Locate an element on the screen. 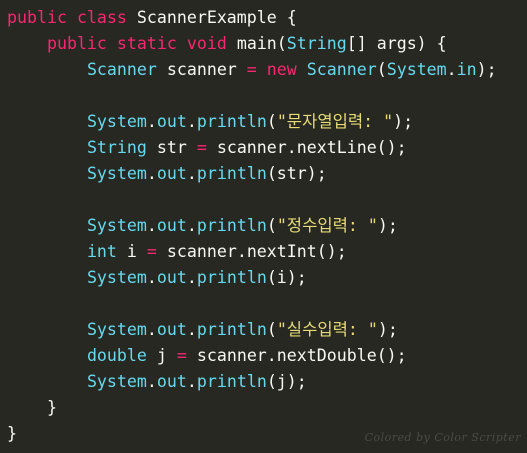  code-line: double j = scanner.nextDouble(); is located at coordinates (267, 356).